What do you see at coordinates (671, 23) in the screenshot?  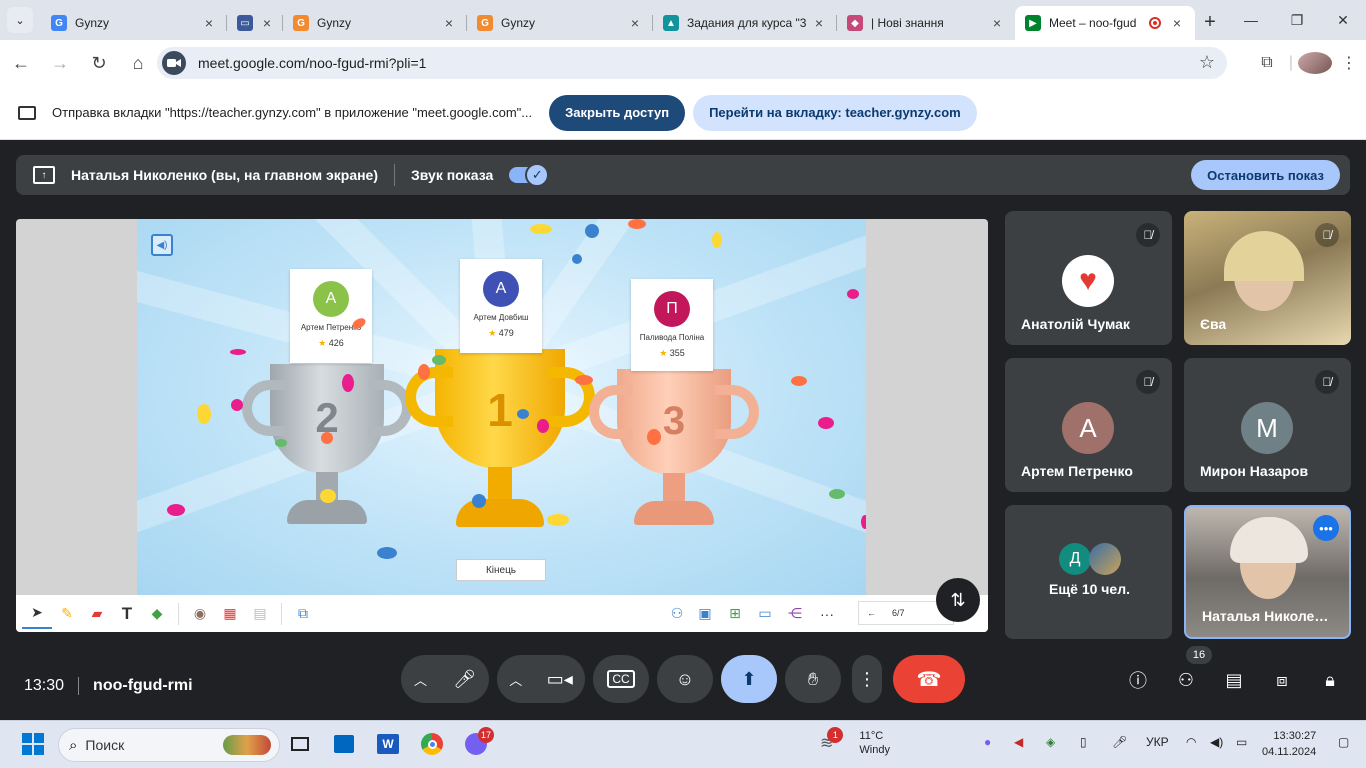 I see `classroom-favicon-icon: ▲` at bounding box center [671, 23].